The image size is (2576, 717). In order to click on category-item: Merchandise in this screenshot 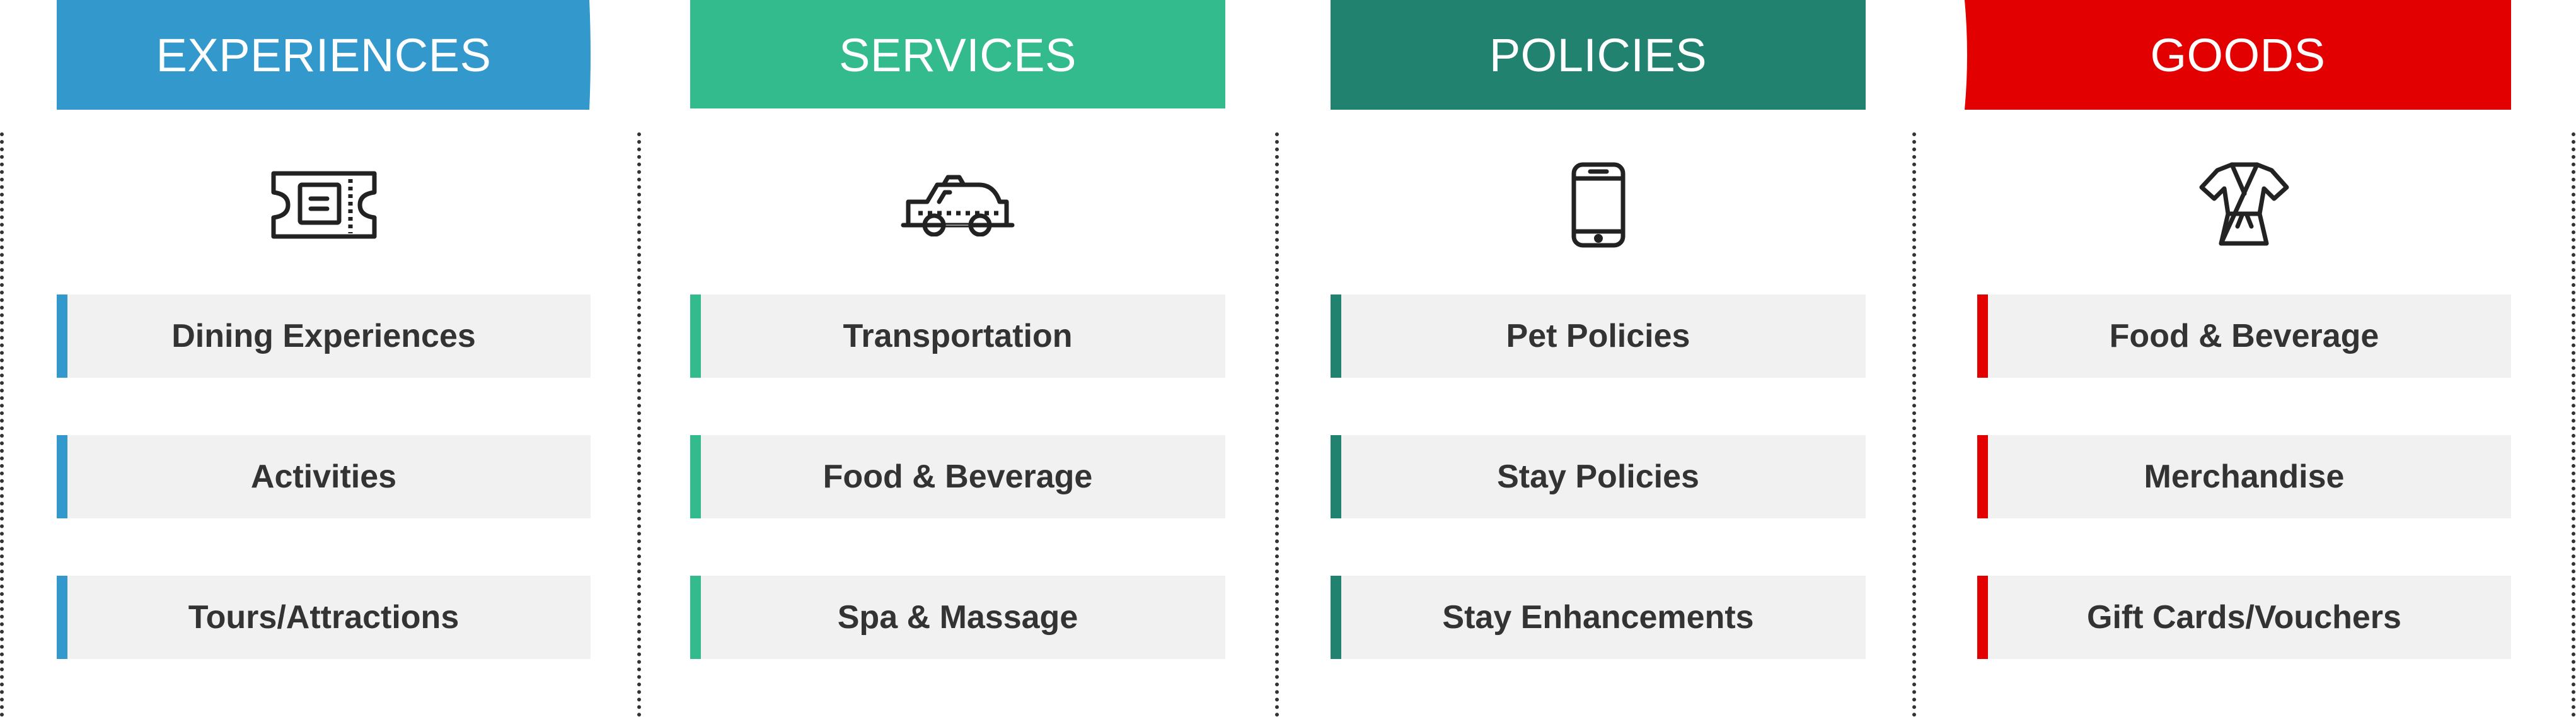, I will do `click(2244, 476)`.